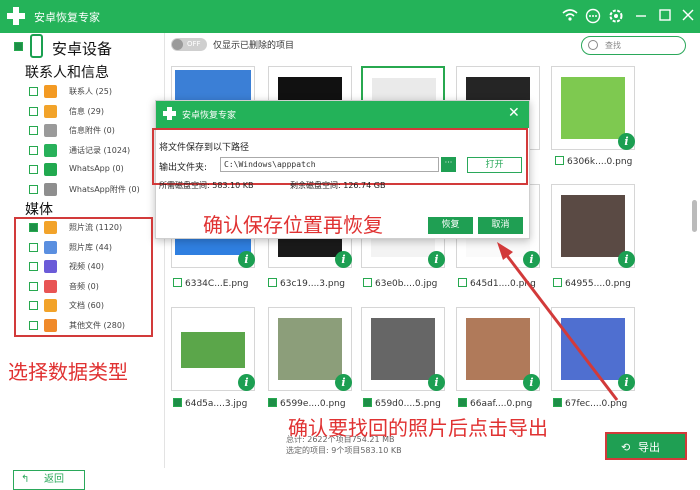  What do you see at coordinates (25, 479) in the screenshot?
I see `back-arrow-icon: ↰` at bounding box center [25, 479].